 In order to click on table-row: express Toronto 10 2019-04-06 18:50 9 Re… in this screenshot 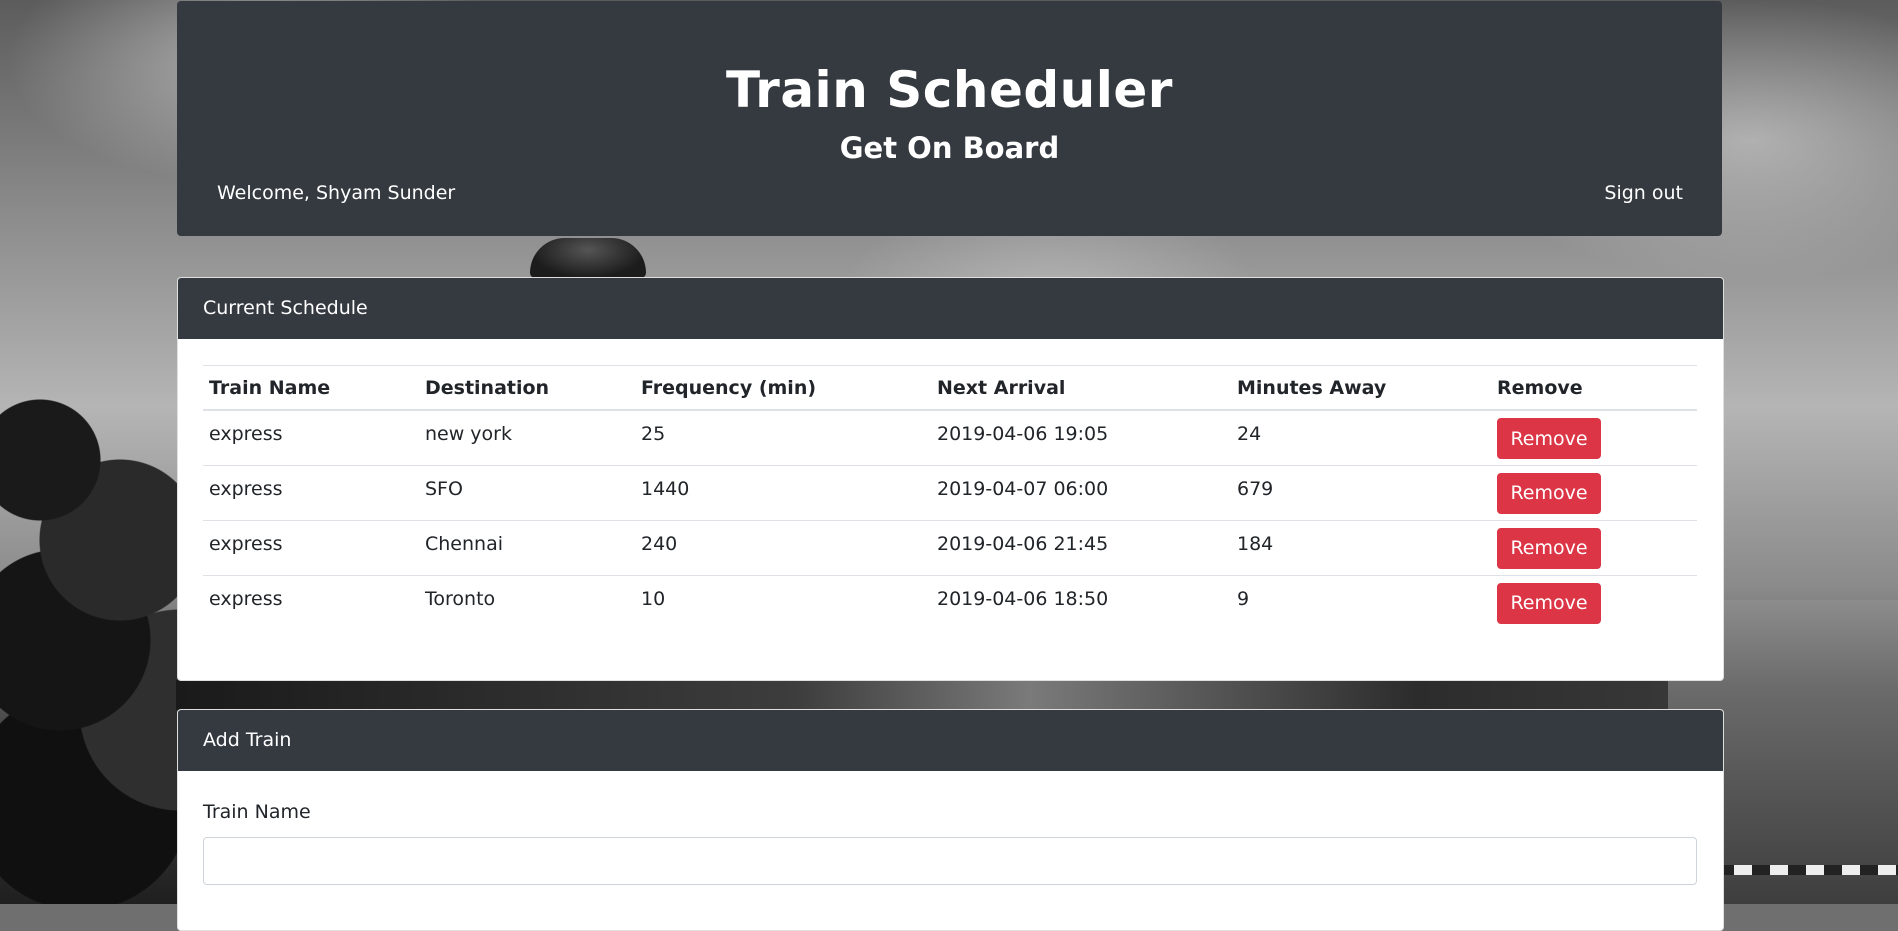, I will do `click(950, 602)`.